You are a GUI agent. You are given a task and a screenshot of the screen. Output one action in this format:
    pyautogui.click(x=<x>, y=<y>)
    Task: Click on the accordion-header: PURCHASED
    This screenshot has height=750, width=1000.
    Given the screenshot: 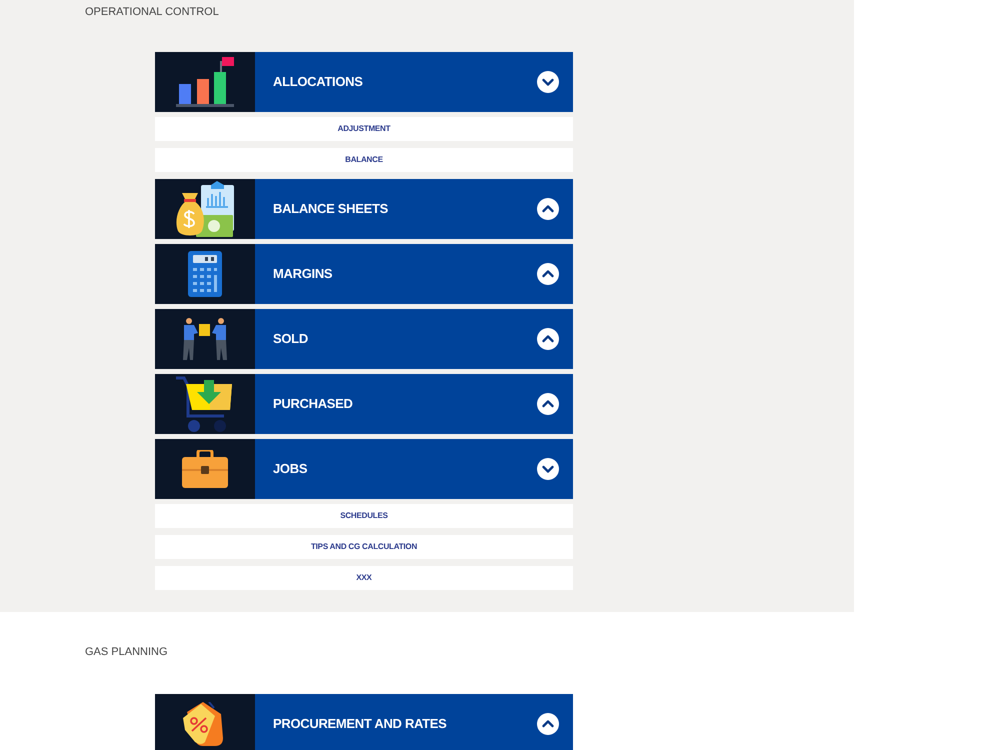 What is the action you would take?
    pyautogui.click(x=364, y=404)
    